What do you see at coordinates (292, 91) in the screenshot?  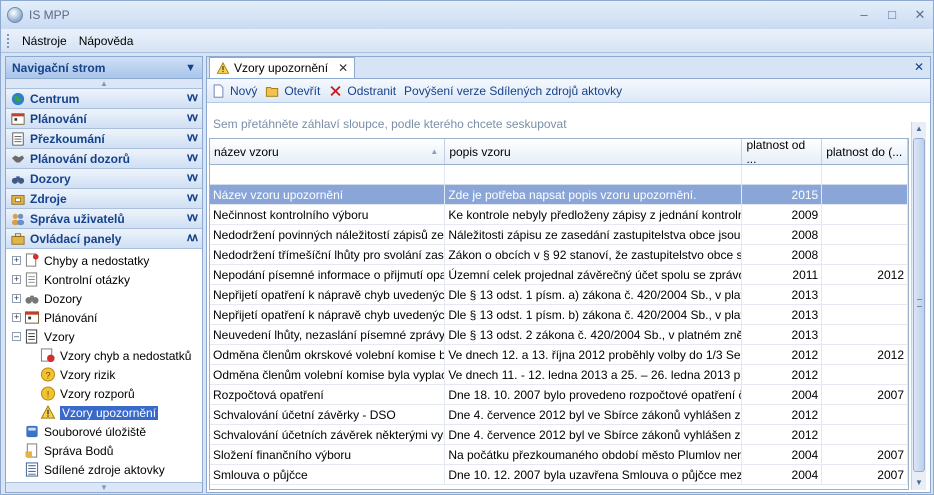 I see `open-button: Otevřít` at bounding box center [292, 91].